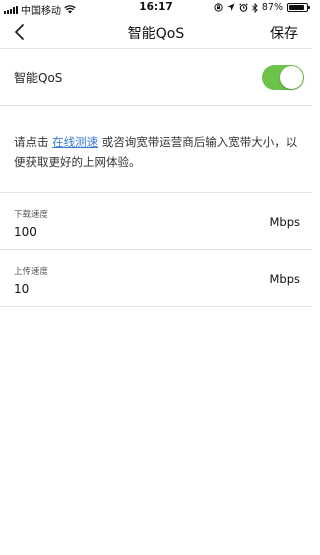 The height and width of the screenshot is (555, 320). Describe the element at coordinates (31, 272) in the screenshot. I see `upload-speed-label: 上传速度` at that location.